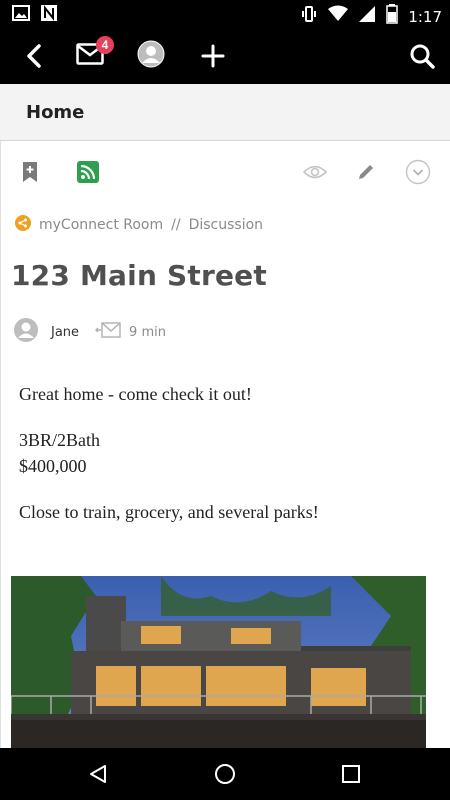 This screenshot has height=800, width=450. Describe the element at coordinates (105, 45) in the screenshot. I see `messages-badge: 4` at that location.